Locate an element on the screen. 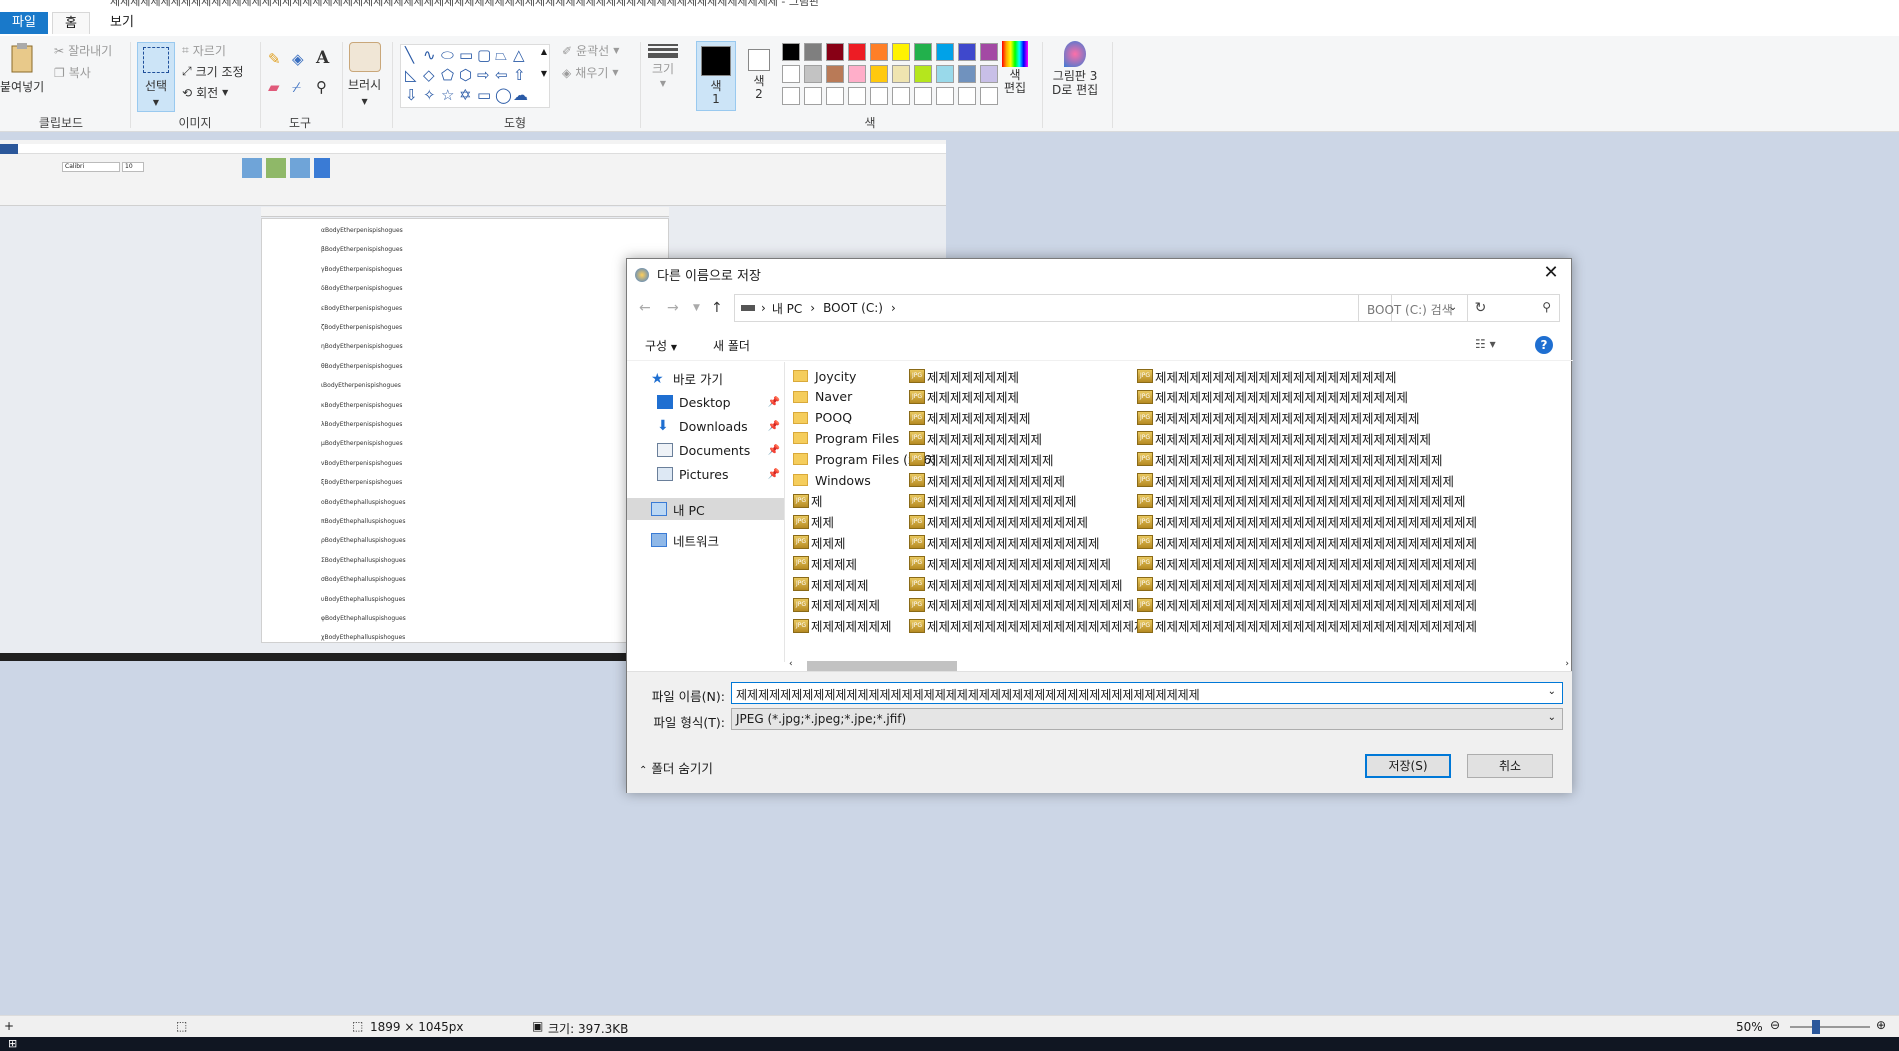 The height and width of the screenshot is (1051, 1899). zoom-slider-thumb is located at coordinates (1816, 1027).